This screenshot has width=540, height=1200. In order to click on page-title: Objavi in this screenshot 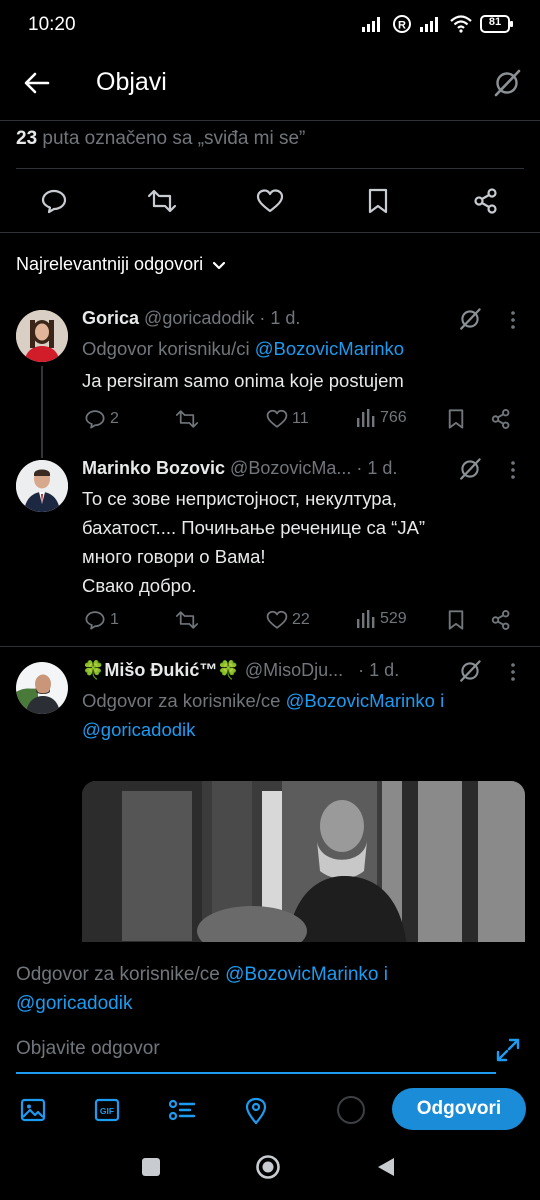, I will do `click(131, 82)`.